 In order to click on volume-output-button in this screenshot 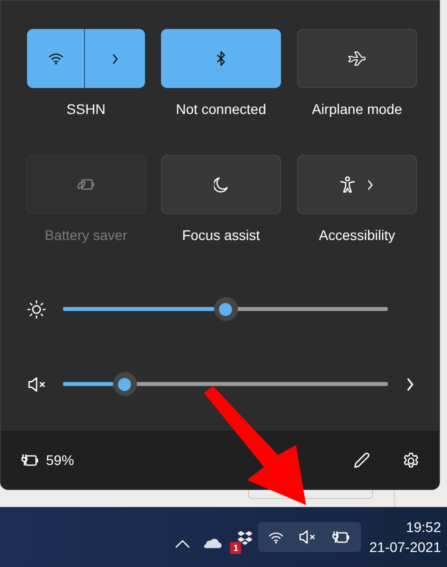, I will do `click(410, 384)`.